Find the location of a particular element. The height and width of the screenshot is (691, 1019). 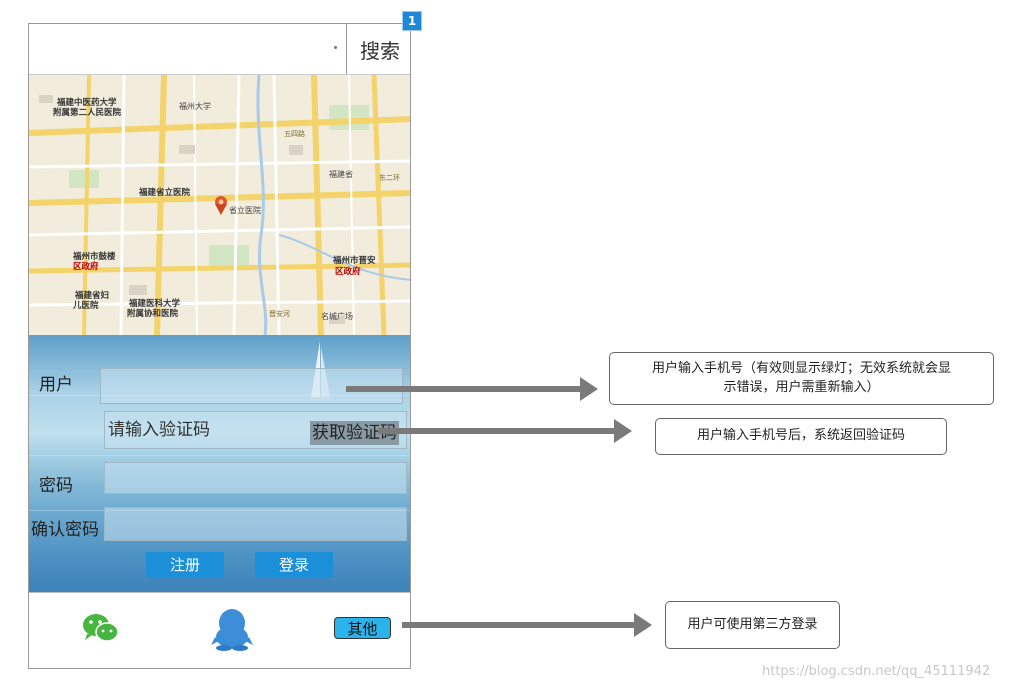

note-line: 示错误，用户需重新输入） is located at coordinates (801, 387).